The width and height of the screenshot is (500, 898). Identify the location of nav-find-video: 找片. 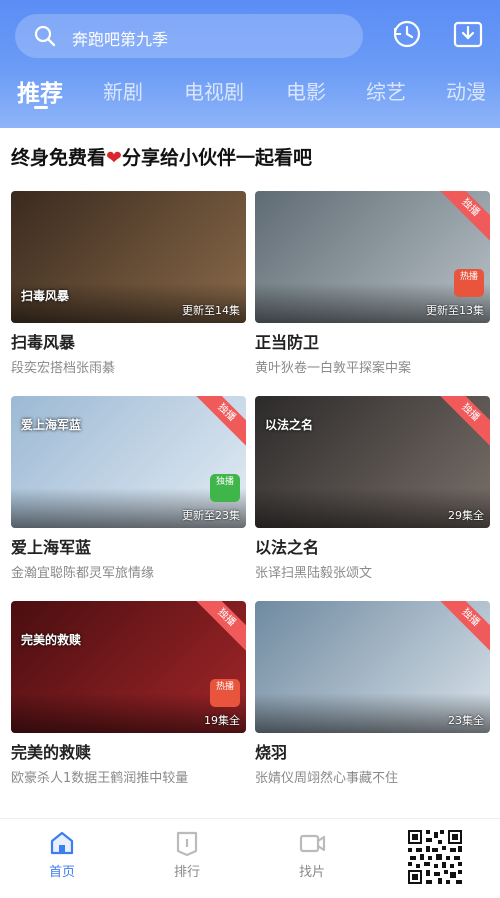
(312, 854).